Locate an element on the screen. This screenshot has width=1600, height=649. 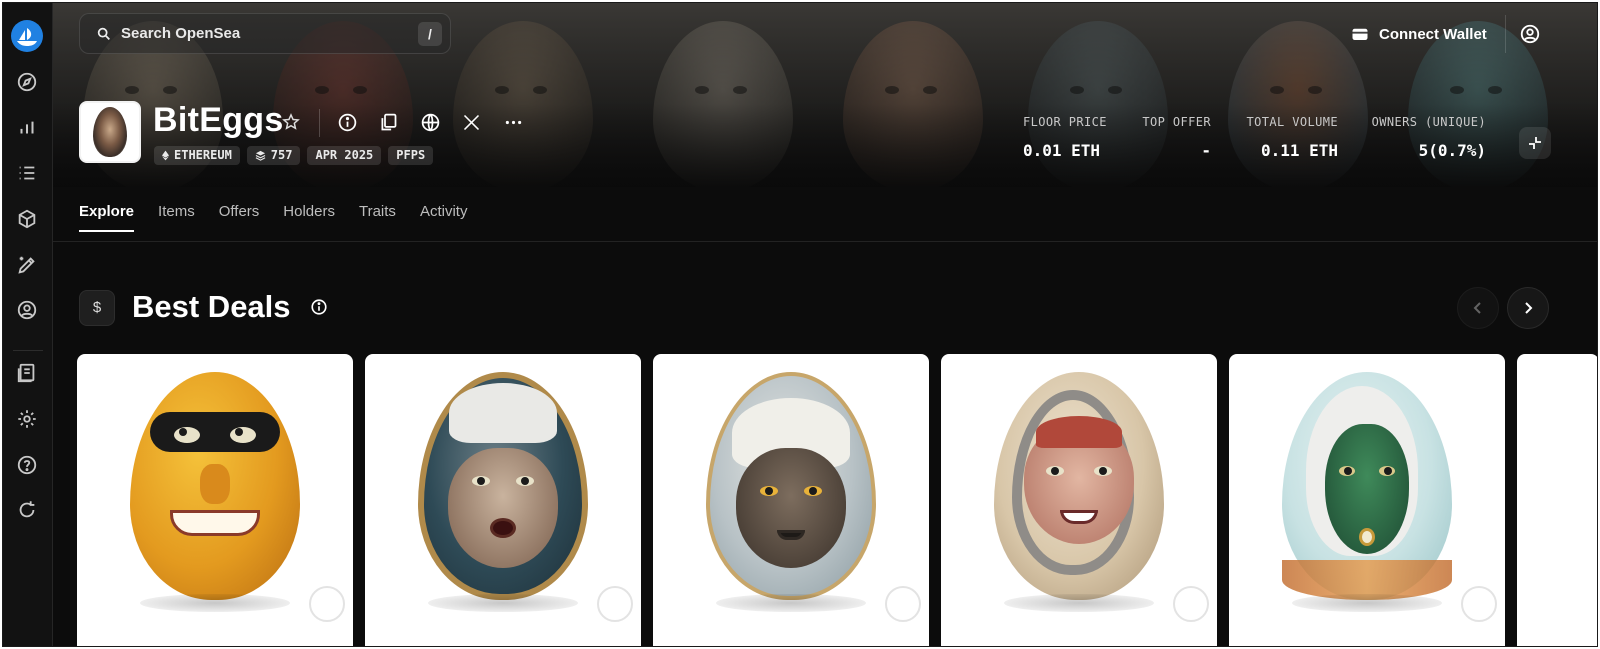
info-icon is located at coordinates (347, 122).